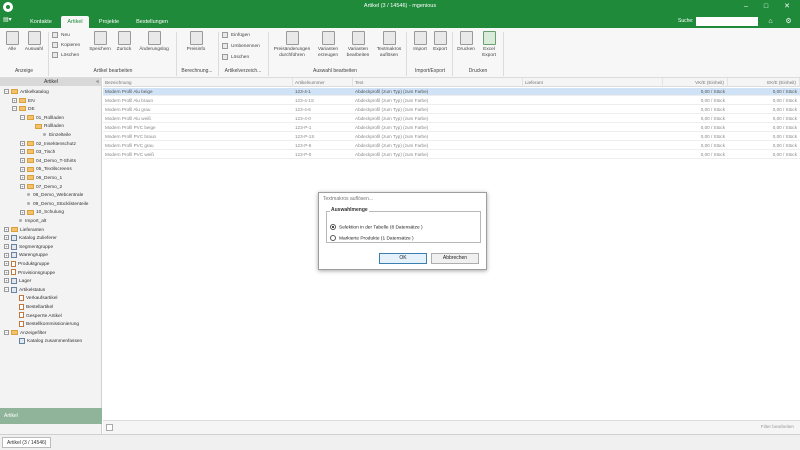 The height and width of the screenshot is (450, 800). I want to click on radio-marked-products: Markierte Produkte (1 Datensätze ), so click(372, 238).